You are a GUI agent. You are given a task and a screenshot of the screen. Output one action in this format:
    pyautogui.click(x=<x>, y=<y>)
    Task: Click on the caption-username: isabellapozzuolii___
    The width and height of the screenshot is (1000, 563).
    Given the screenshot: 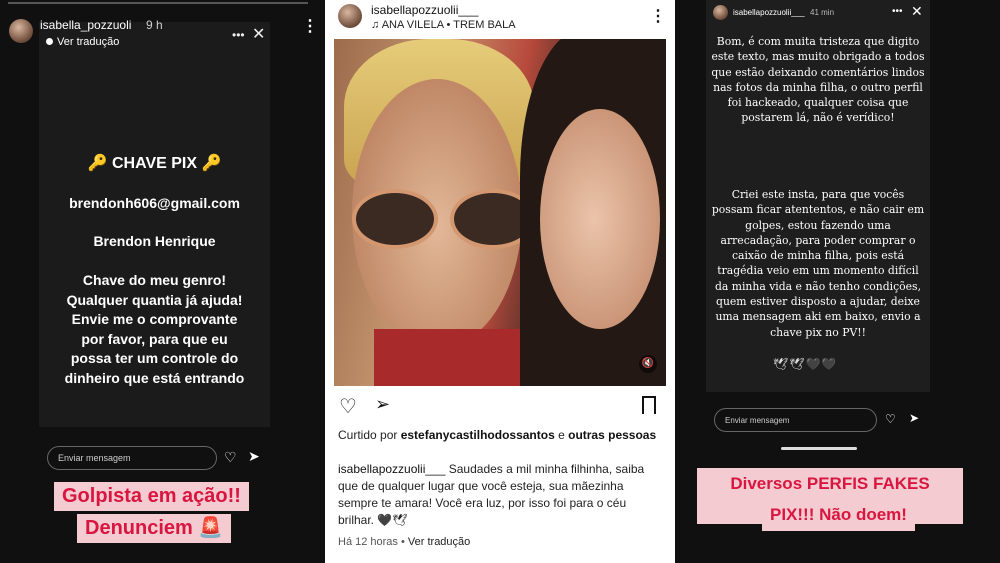 What is the action you would take?
    pyautogui.click(x=391, y=469)
    